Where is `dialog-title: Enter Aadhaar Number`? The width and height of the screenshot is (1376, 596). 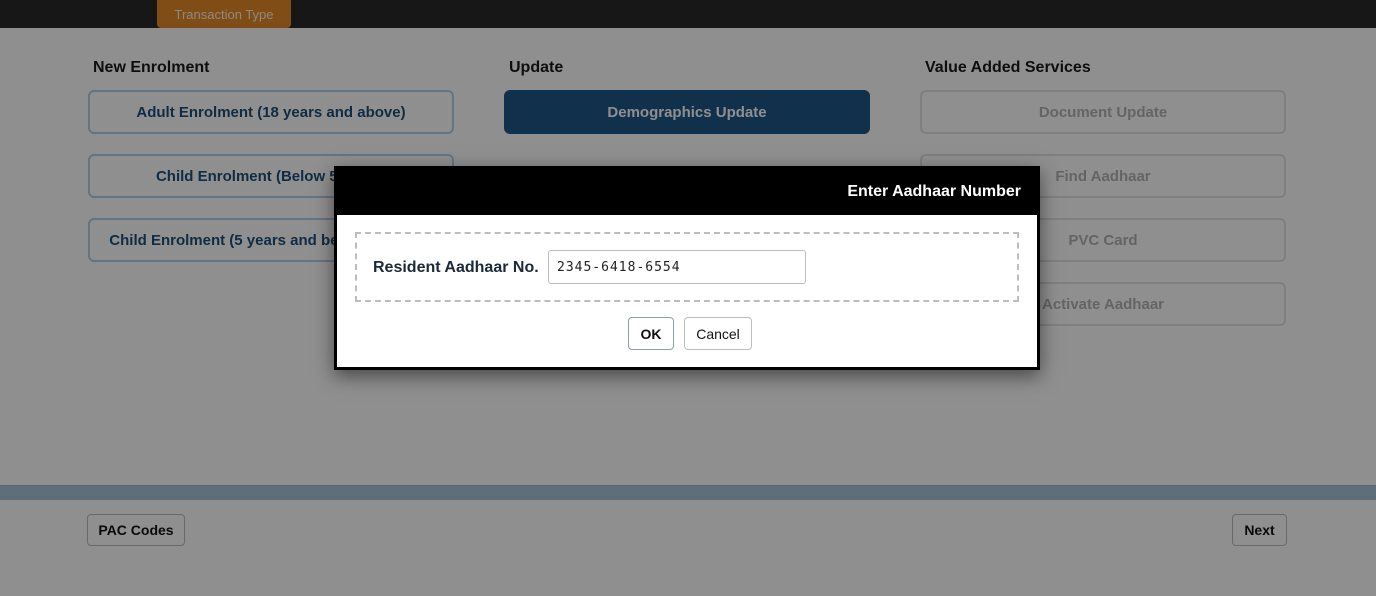
dialog-title: Enter Aadhaar Number is located at coordinates (934, 191).